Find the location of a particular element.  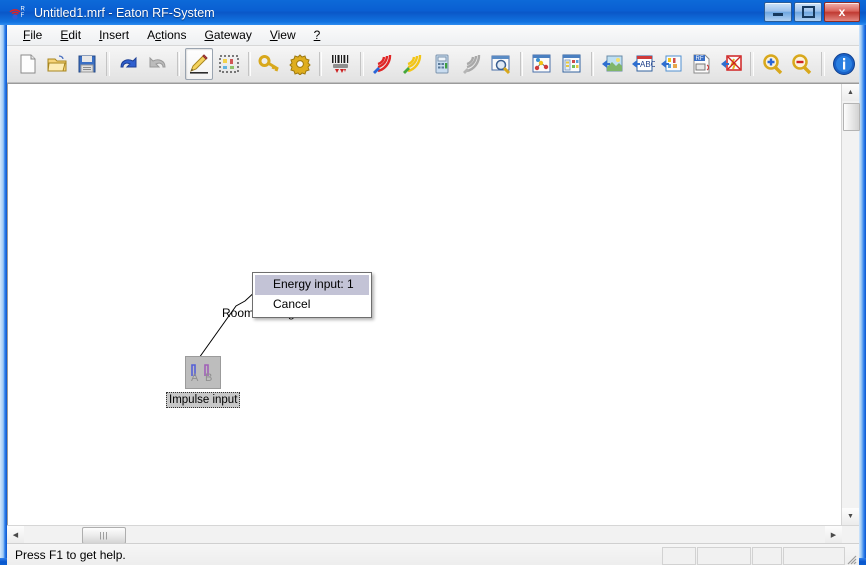

scroll-left-arrow: ◀ is located at coordinates (15, 534).